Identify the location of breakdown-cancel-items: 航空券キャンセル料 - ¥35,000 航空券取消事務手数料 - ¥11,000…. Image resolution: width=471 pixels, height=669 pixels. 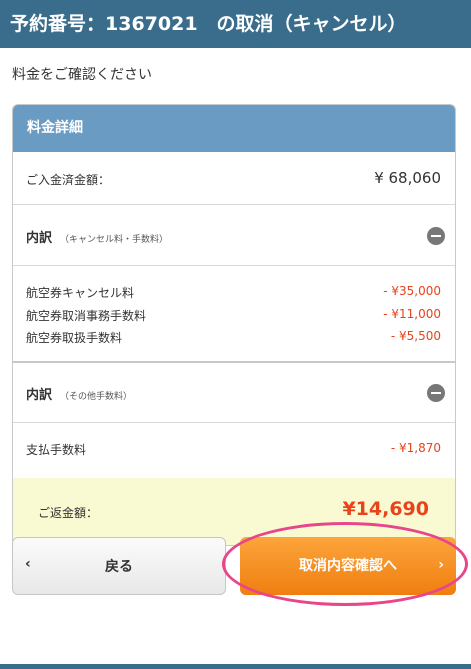
(234, 315).